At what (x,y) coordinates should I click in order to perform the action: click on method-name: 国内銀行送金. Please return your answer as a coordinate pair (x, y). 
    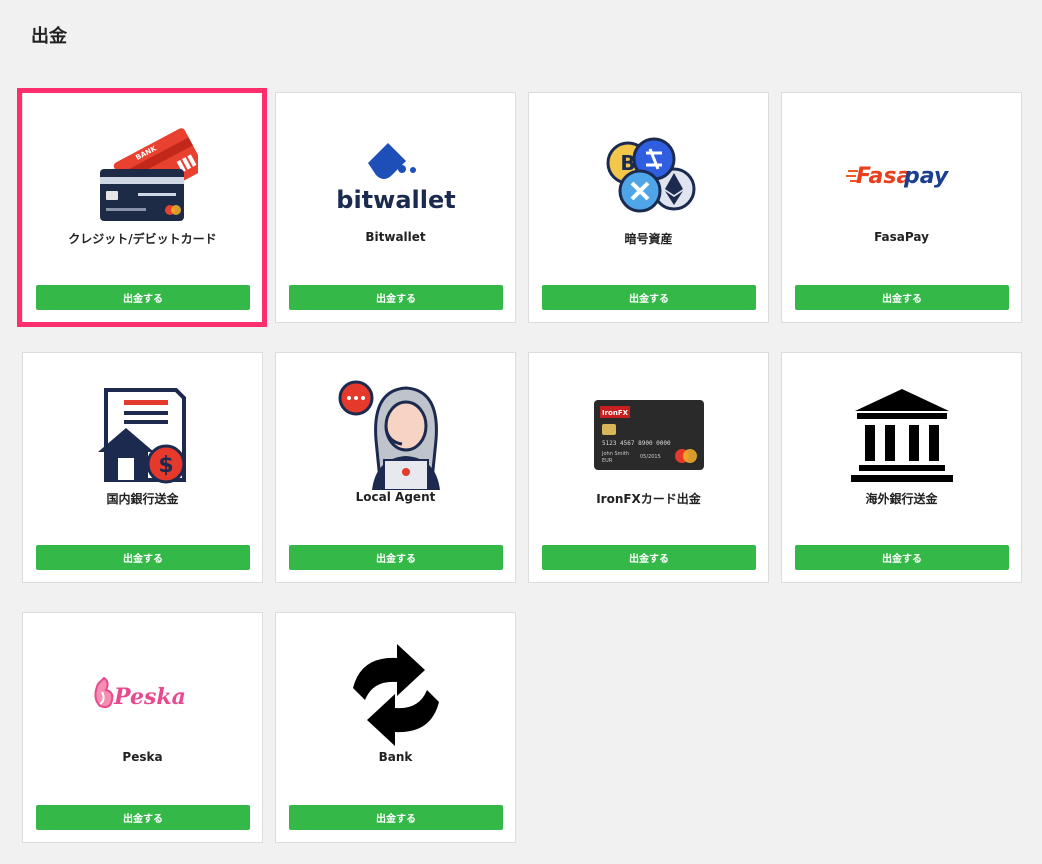
    Looking at the image, I should click on (142, 499).